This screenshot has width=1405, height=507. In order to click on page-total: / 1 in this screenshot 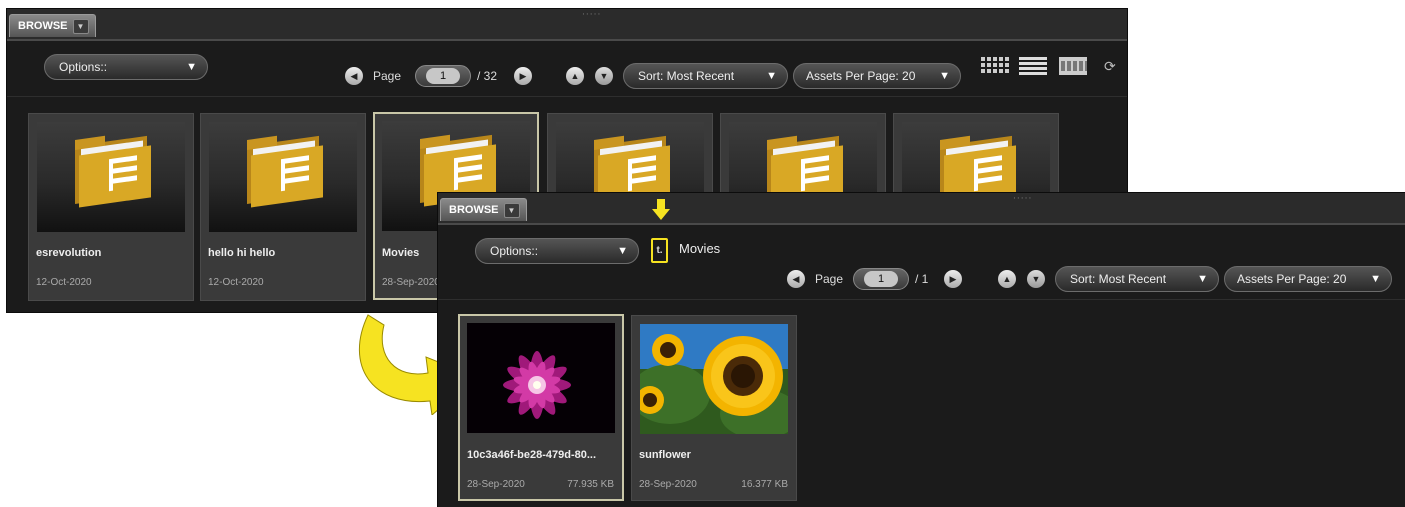, I will do `click(922, 279)`.